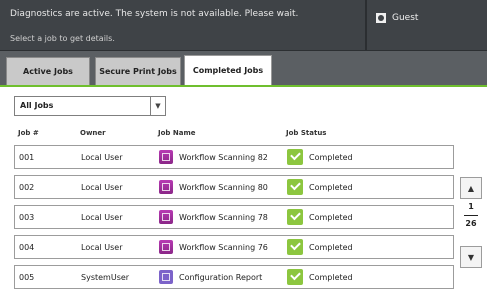 The width and height of the screenshot is (487, 300). I want to click on job-number: 003, so click(27, 217).